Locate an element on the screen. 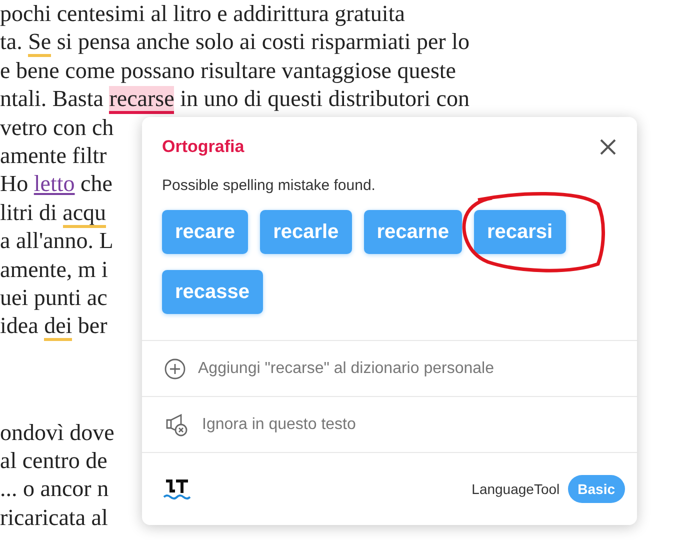 Image resolution: width=684 pixels, height=540 pixels. popup-message: Possible spelling mistake found. is located at coordinates (268, 185).